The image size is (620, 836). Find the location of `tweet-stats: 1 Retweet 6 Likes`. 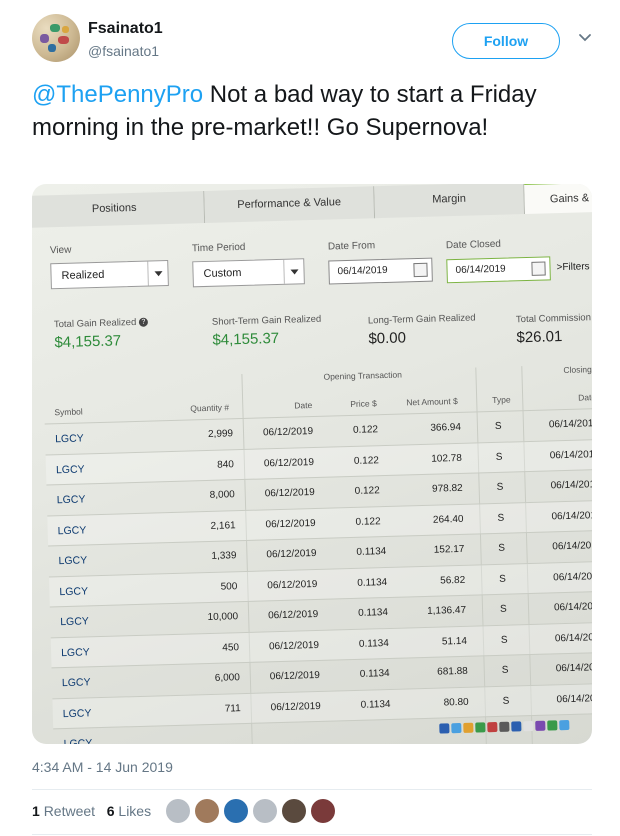

tweet-stats: 1 Retweet 6 Likes is located at coordinates (91, 811).